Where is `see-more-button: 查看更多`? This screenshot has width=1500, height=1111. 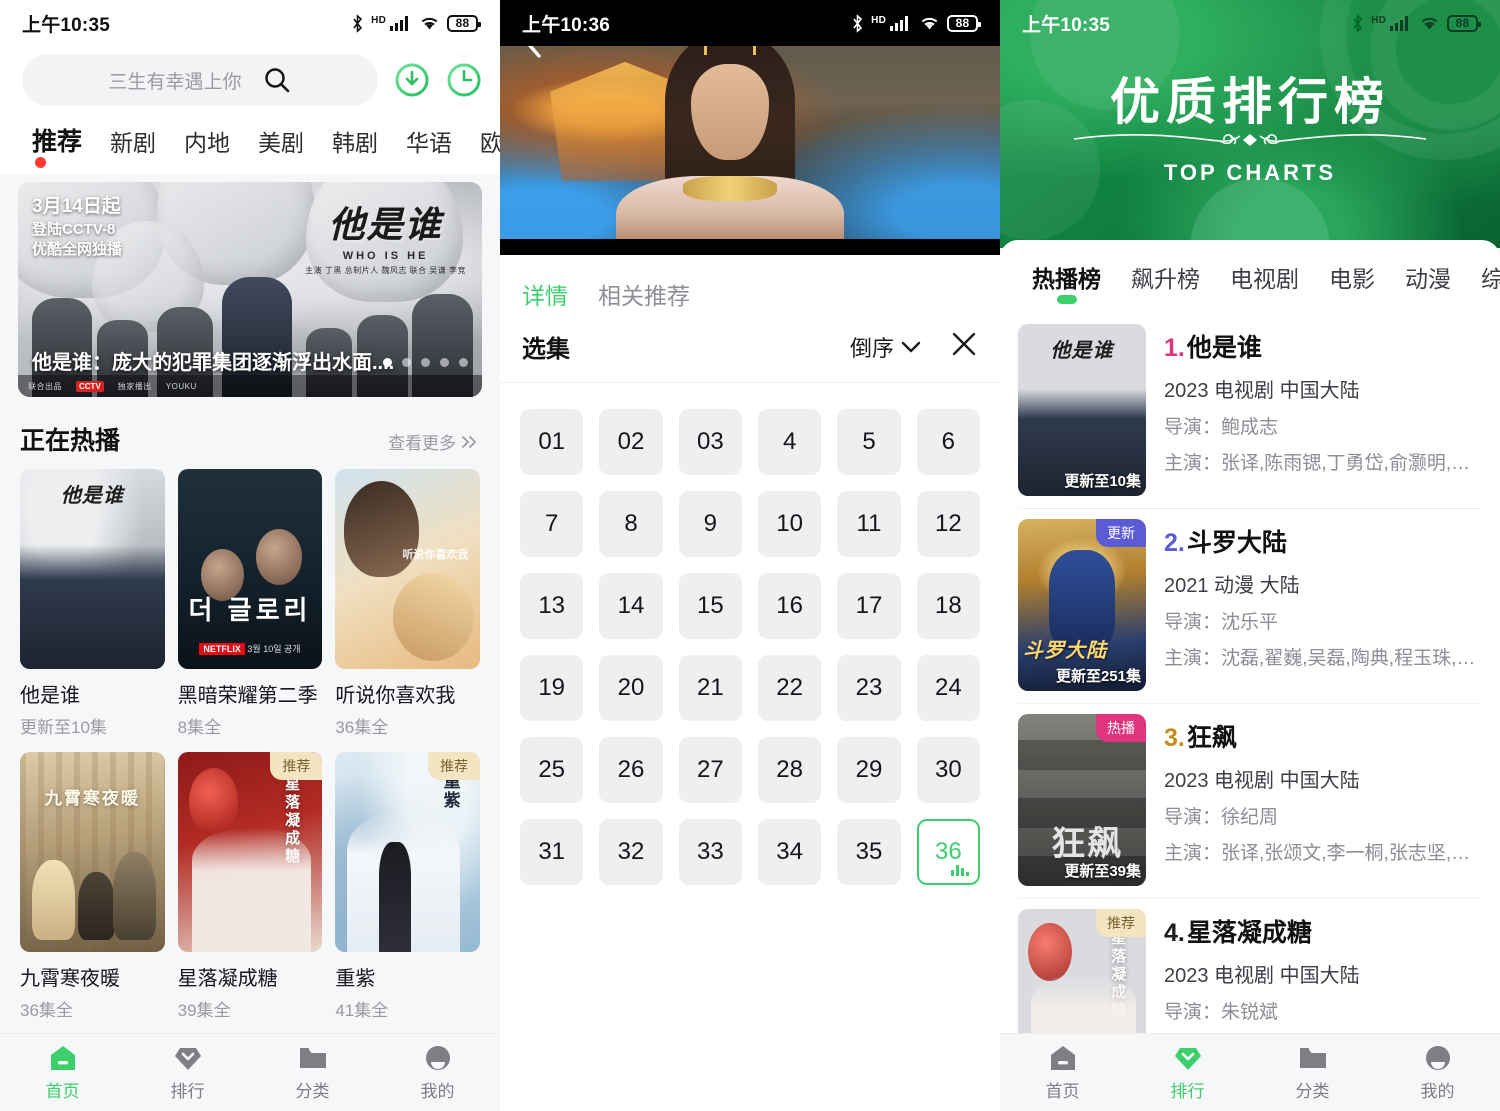 see-more-button: 查看更多 is located at coordinates (434, 441).